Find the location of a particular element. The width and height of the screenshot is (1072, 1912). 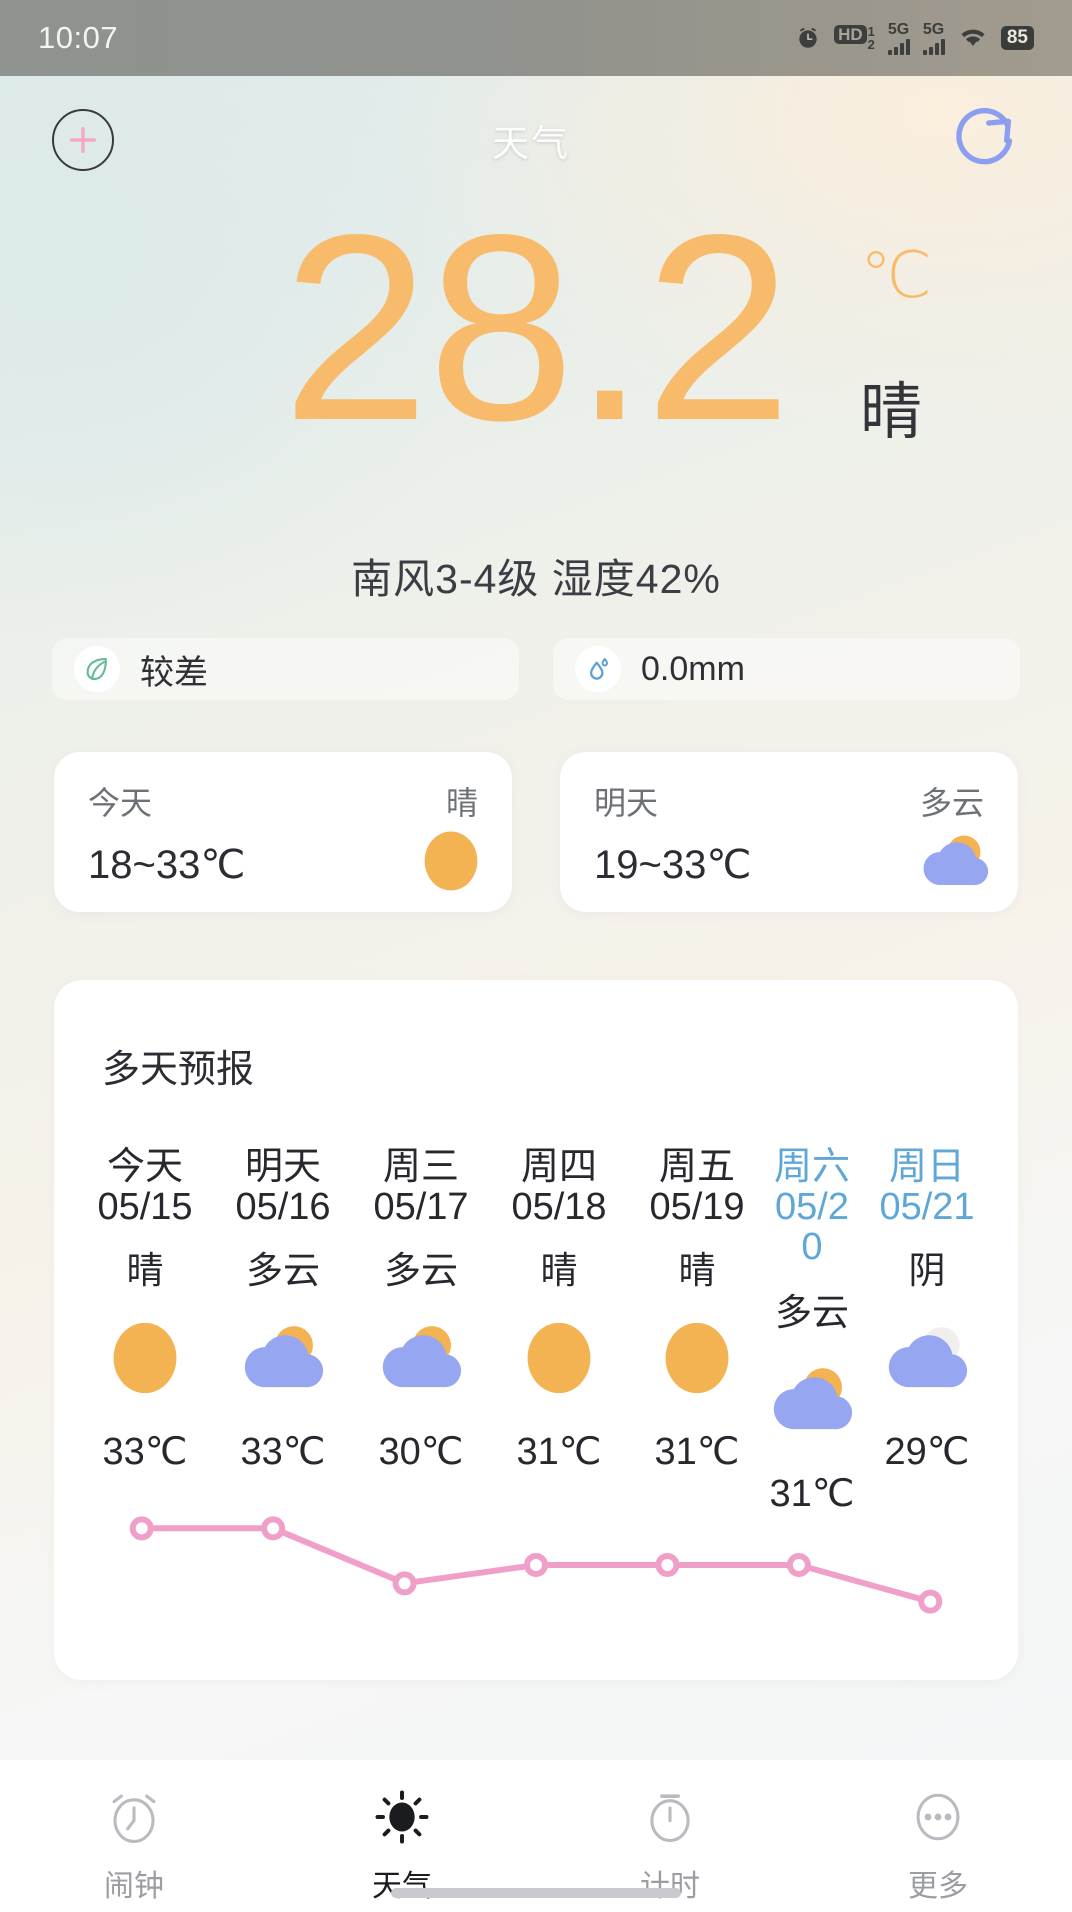

app-bar: 天气 is located at coordinates (536, 140).